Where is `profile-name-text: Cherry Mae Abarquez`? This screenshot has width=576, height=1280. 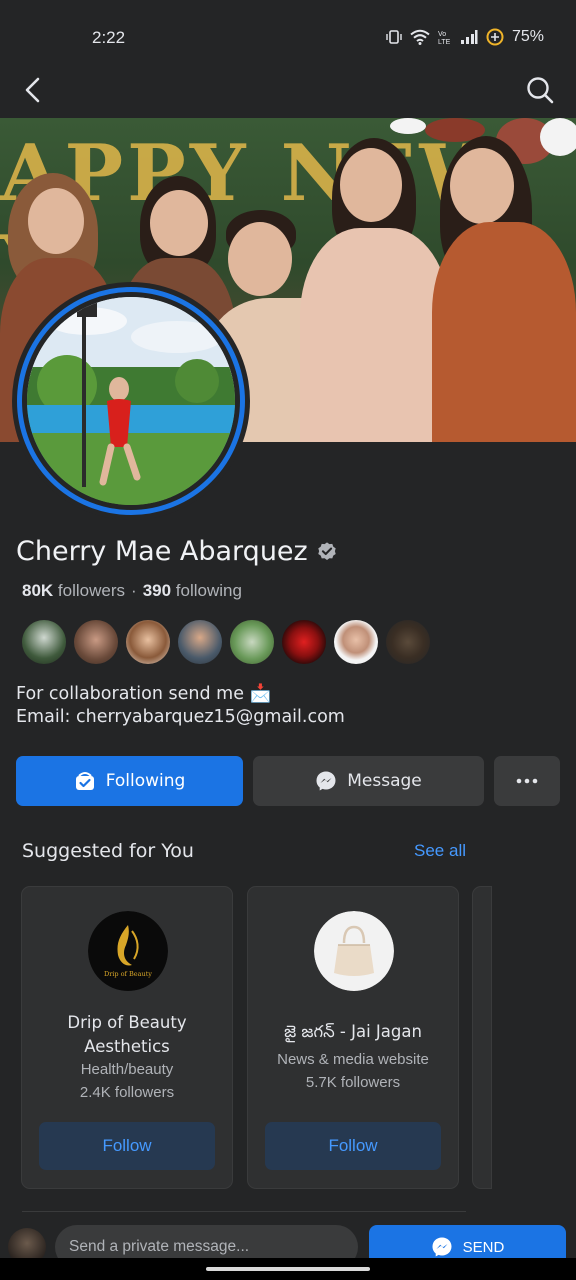
profile-name-text: Cherry Mae Abarquez is located at coordinates (162, 551).